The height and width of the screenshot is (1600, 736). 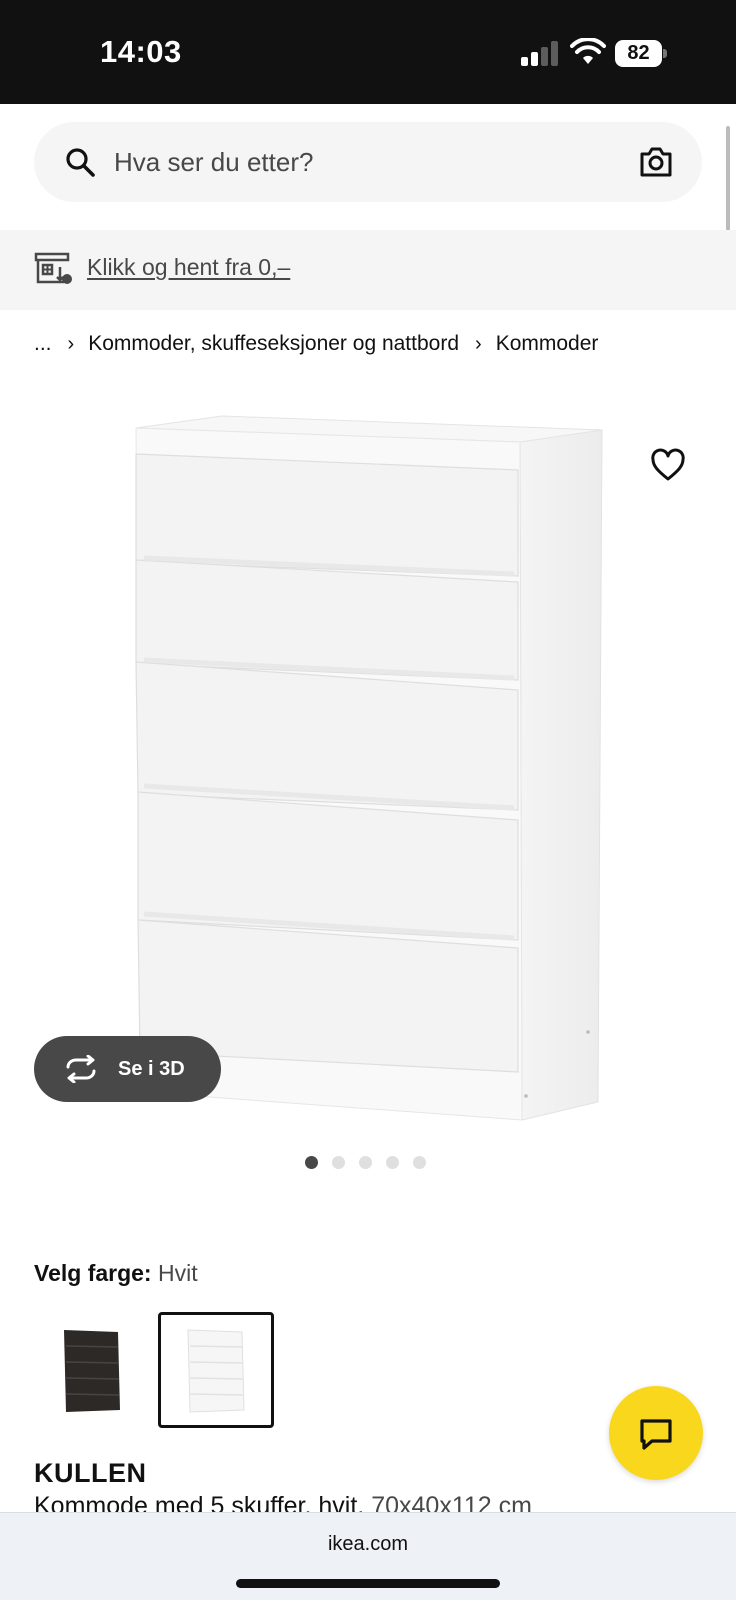 What do you see at coordinates (368, 1583) in the screenshot?
I see `home-indicator` at bounding box center [368, 1583].